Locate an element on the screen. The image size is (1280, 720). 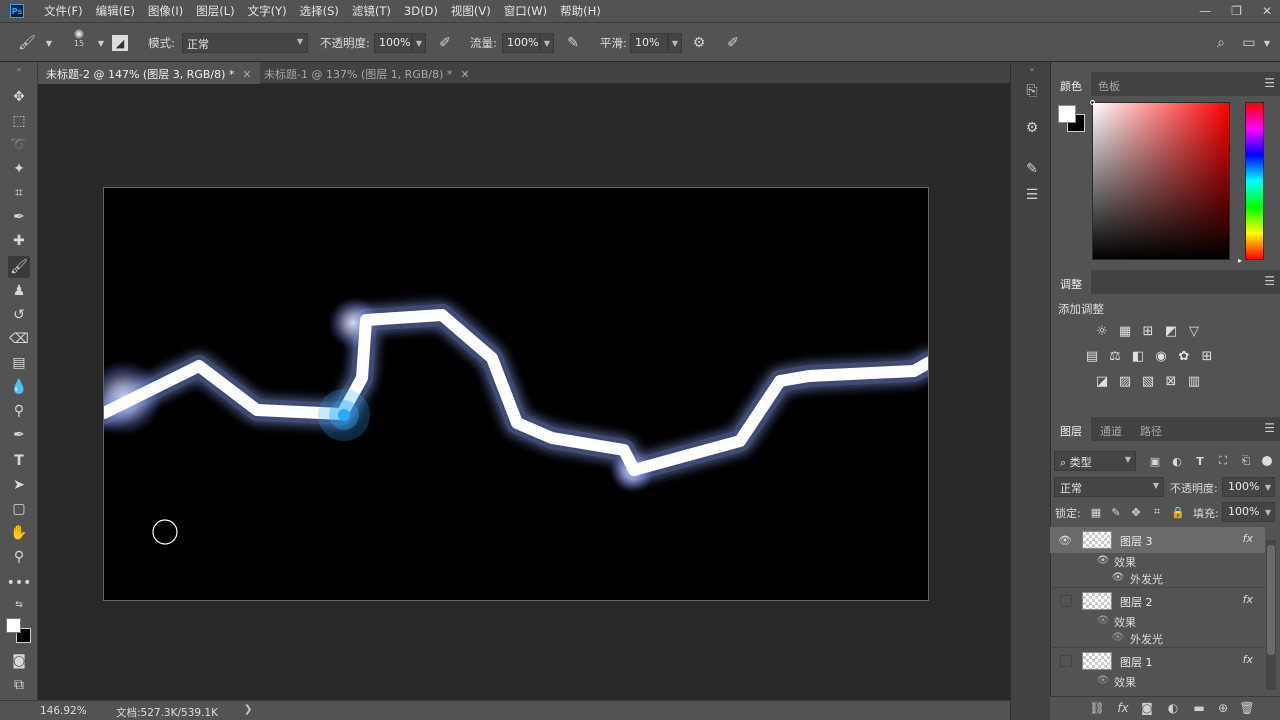
vibrance-icon: ▽ is located at coordinates (1194, 331).